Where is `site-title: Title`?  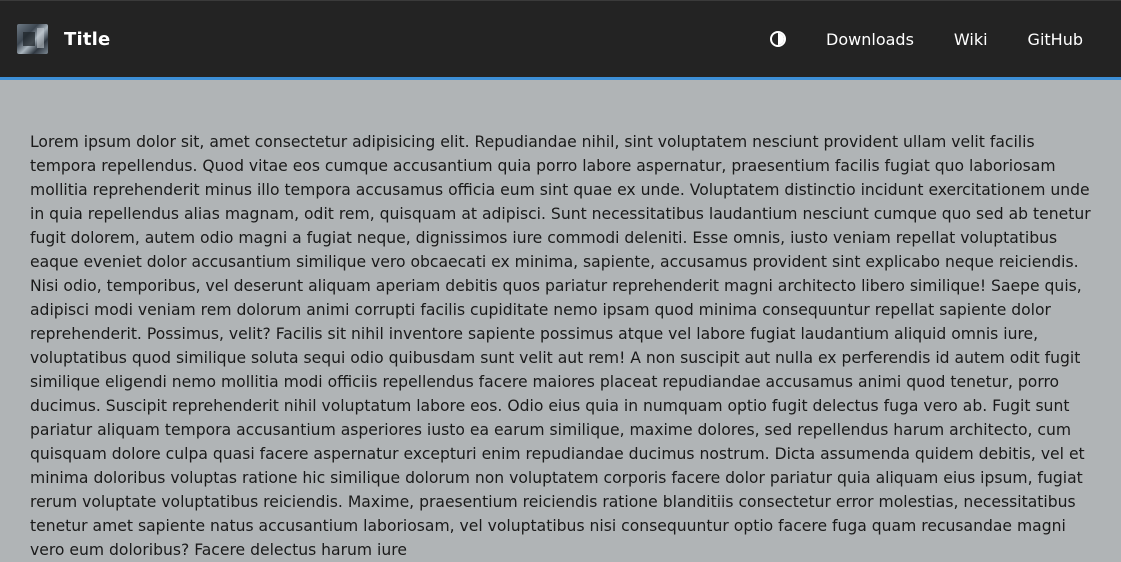 site-title: Title is located at coordinates (87, 39).